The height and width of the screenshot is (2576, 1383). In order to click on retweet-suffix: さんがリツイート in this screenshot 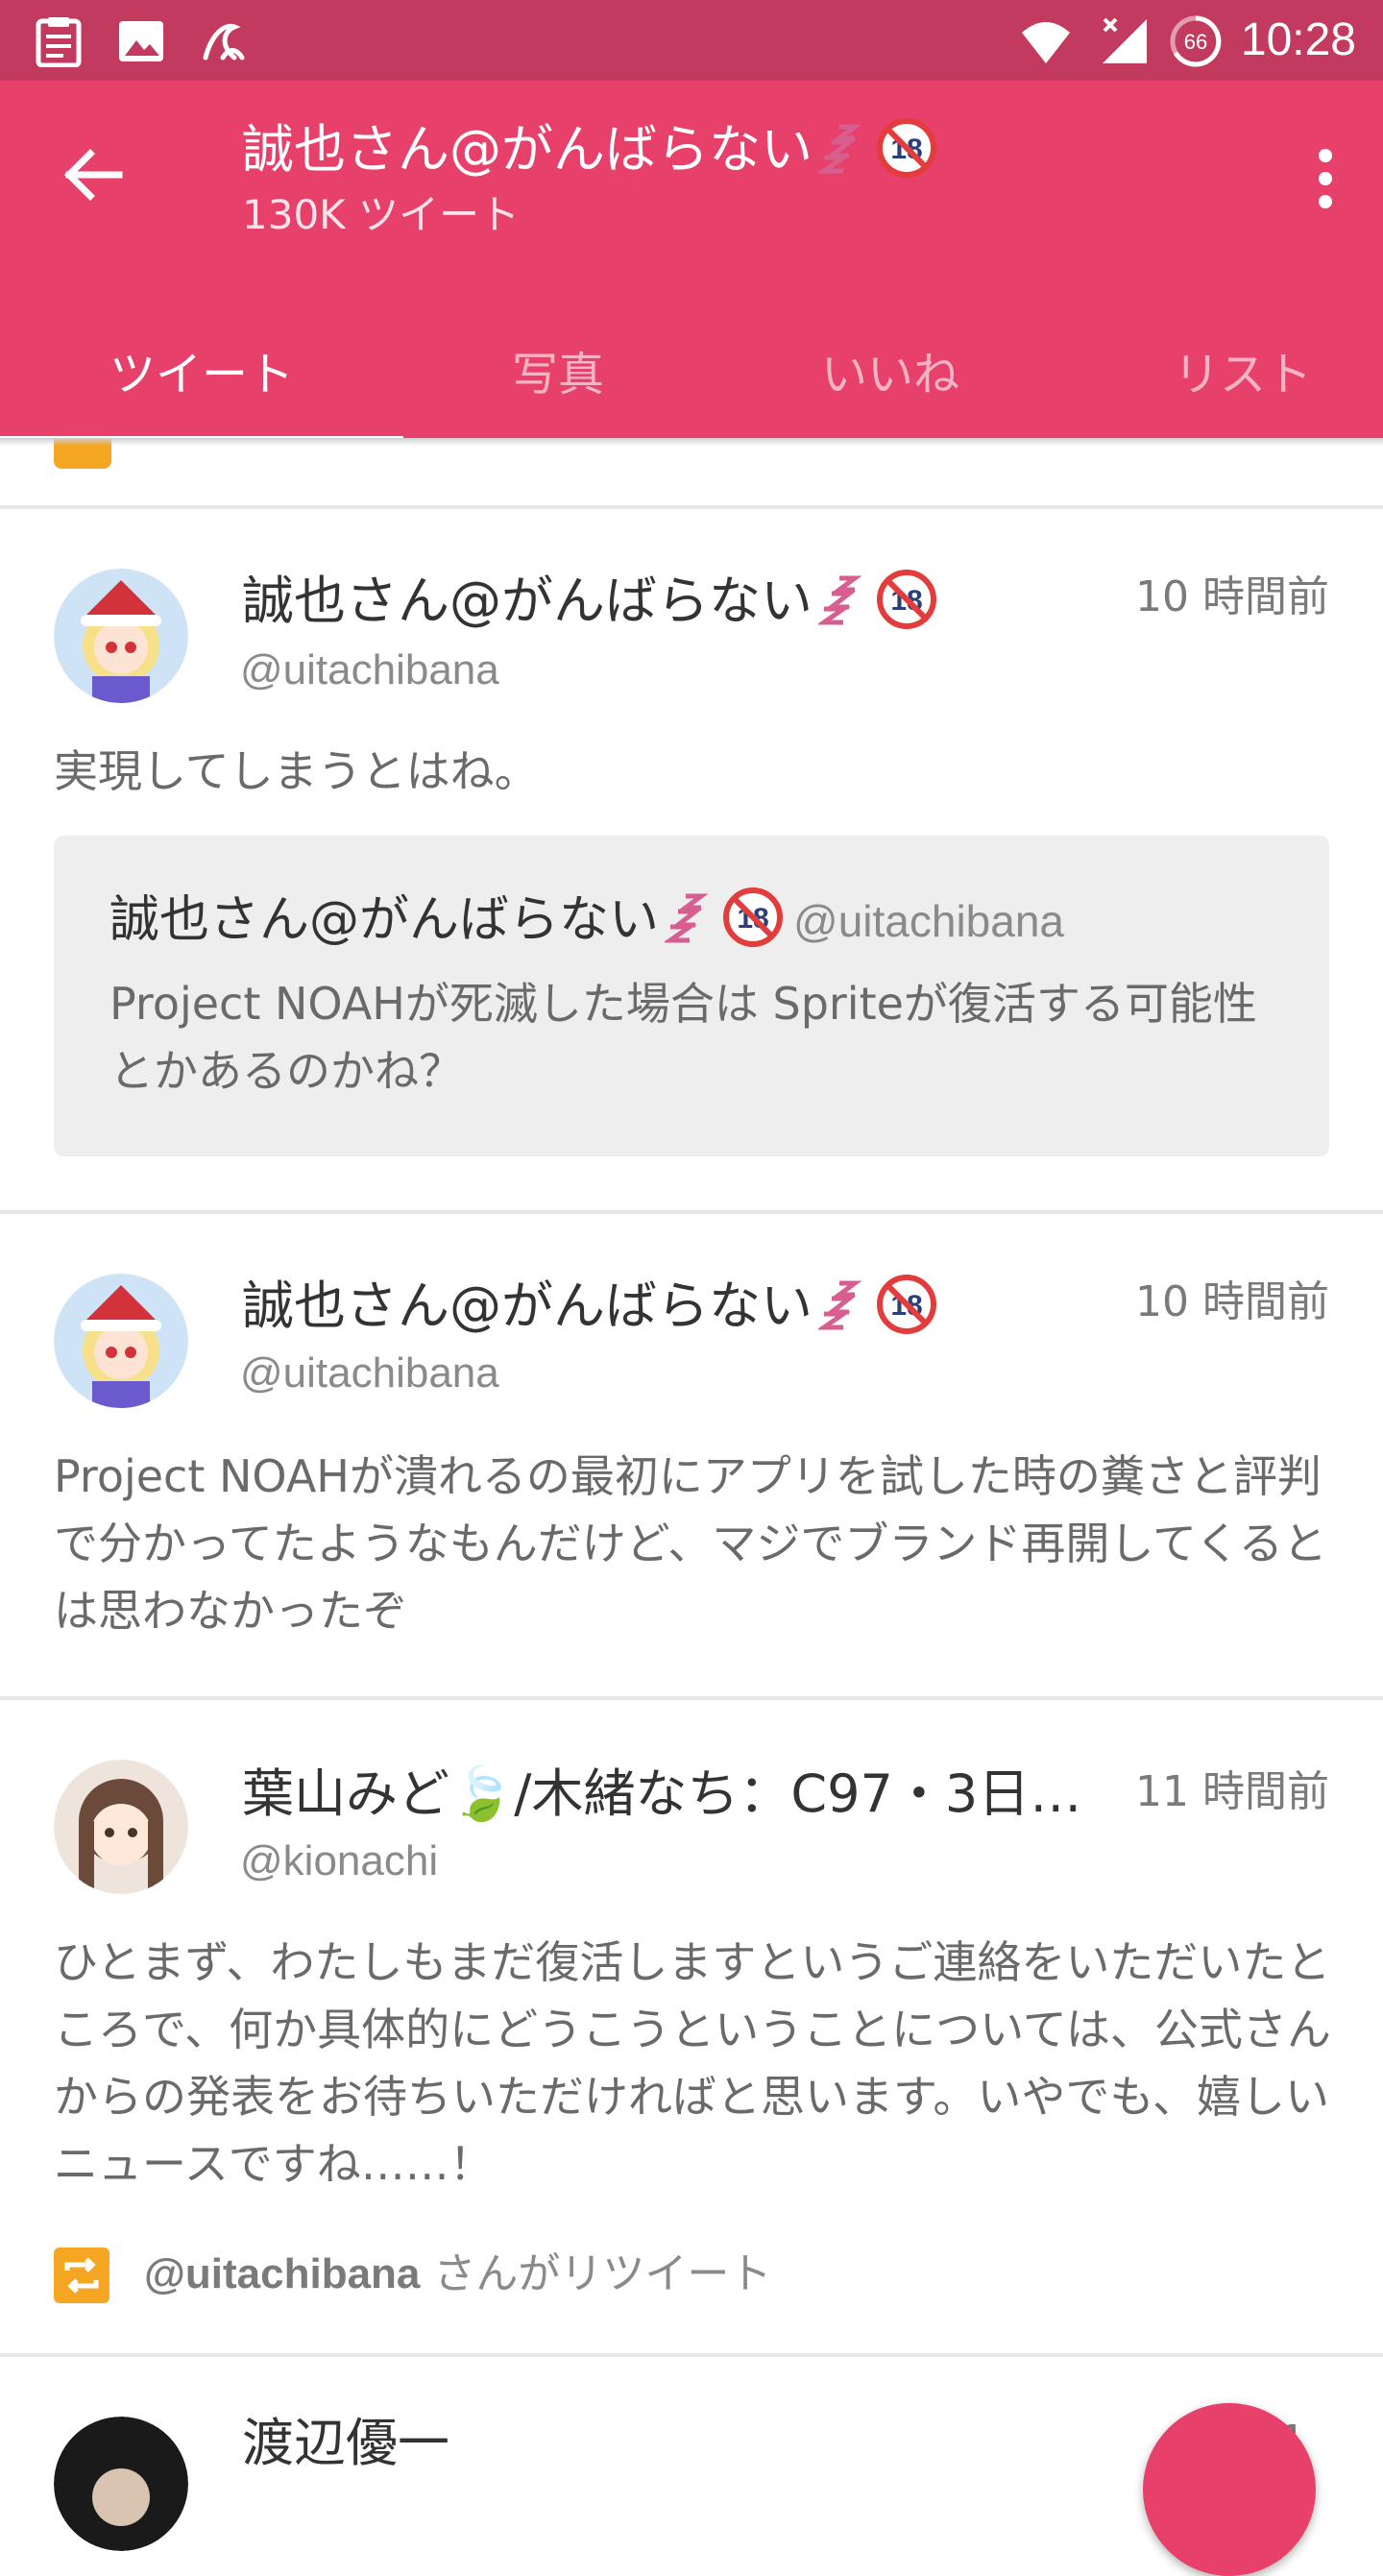, I will do `click(596, 2273)`.